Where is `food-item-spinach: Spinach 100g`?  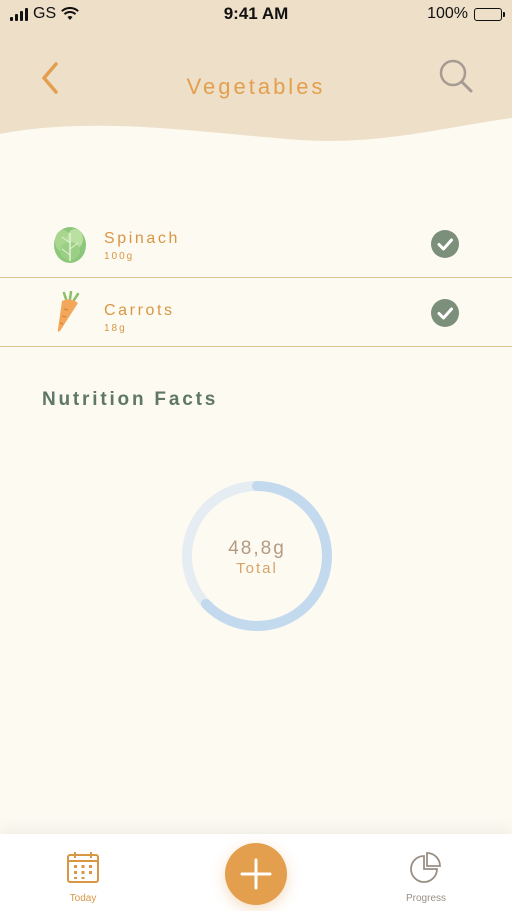
food-item-spinach: Spinach 100g is located at coordinates (256, 243).